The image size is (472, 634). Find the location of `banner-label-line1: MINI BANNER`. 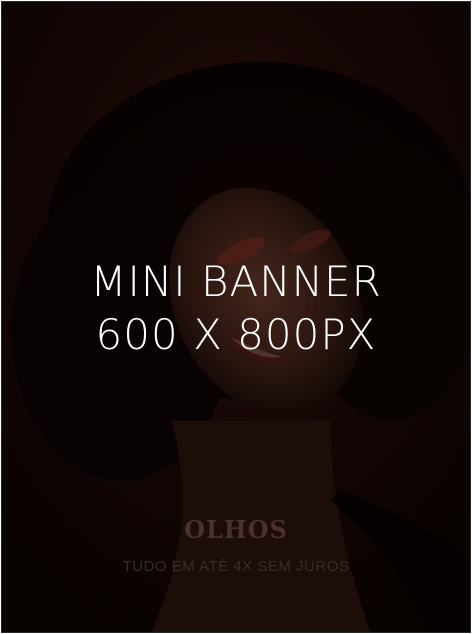

banner-label-line1: MINI BANNER is located at coordinates (236, 281).